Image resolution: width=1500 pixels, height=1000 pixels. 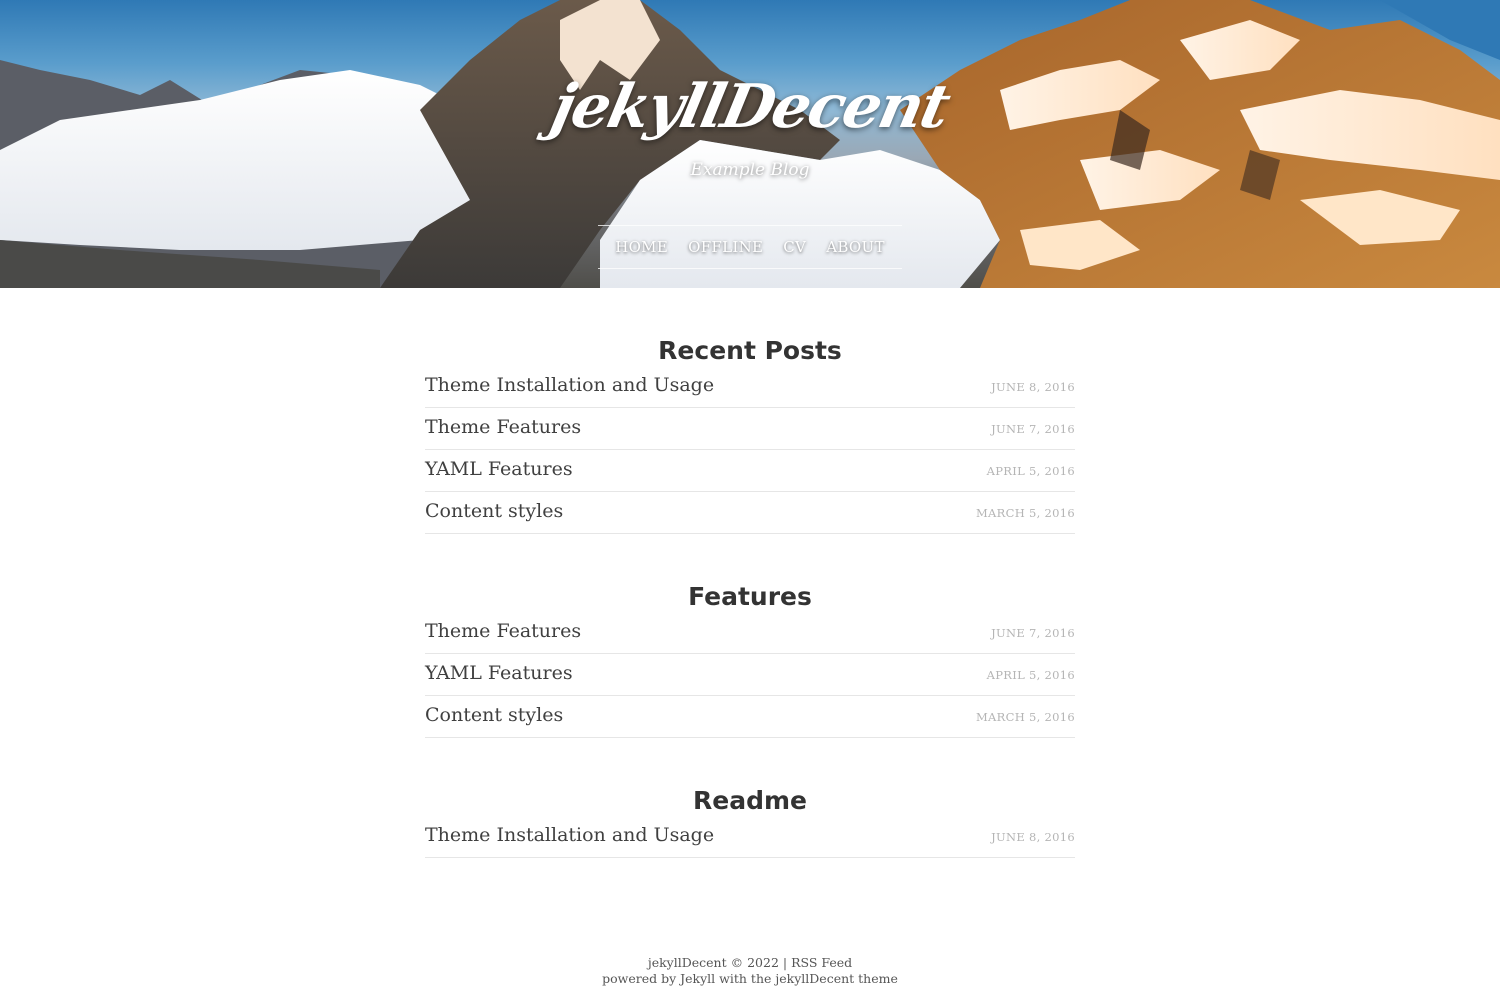 I want to click on footer-powered-prefix: powered by, so click(x=639, y=978).